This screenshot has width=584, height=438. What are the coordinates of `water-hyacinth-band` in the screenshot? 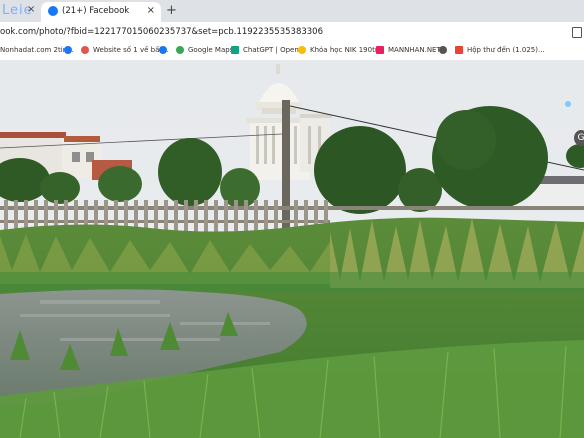 It's located at (292, 282).